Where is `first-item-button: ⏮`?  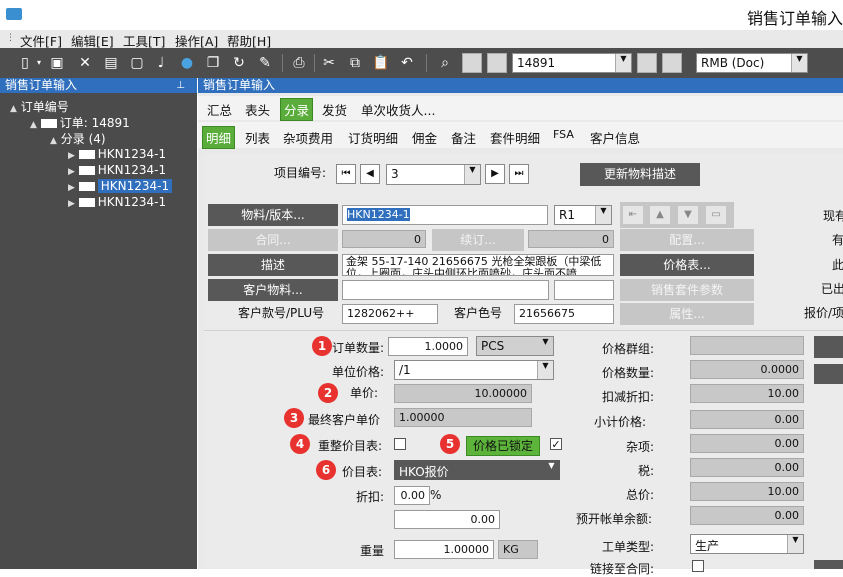
first-item-button: ⏮ is located at coordinates (346, 174).